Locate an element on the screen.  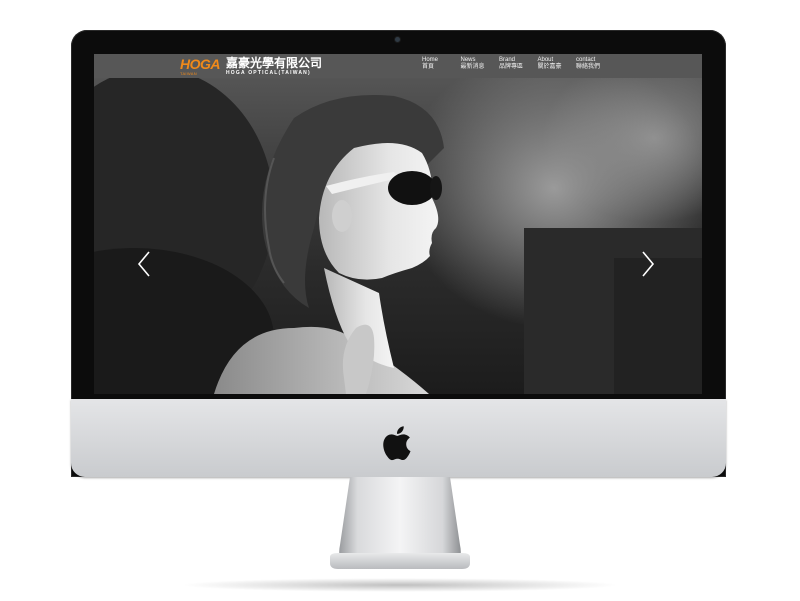
nav-label-zh: 首頁 is located at coordinates (428, 67).